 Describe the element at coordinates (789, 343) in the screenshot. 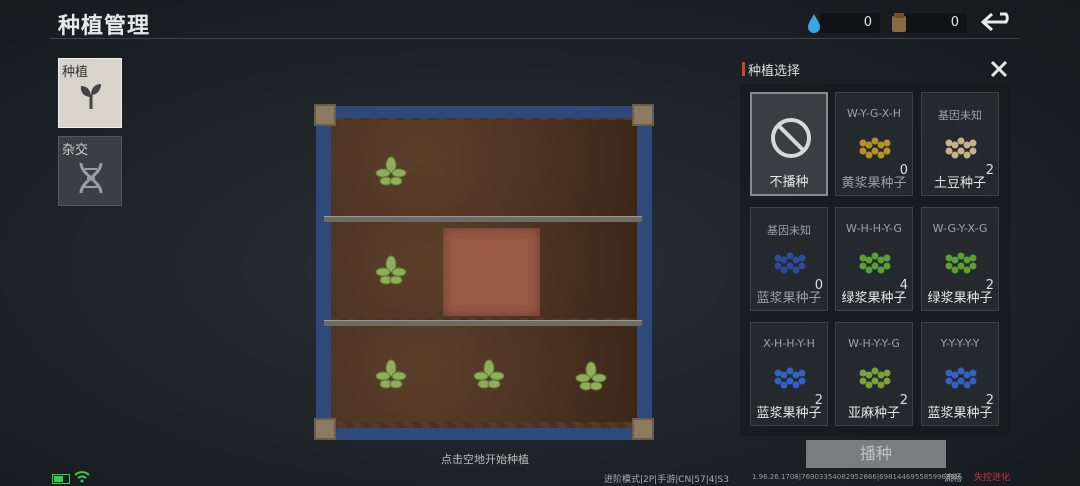

I see `seed-gene-code: X-H-H-Y-H` at that location.